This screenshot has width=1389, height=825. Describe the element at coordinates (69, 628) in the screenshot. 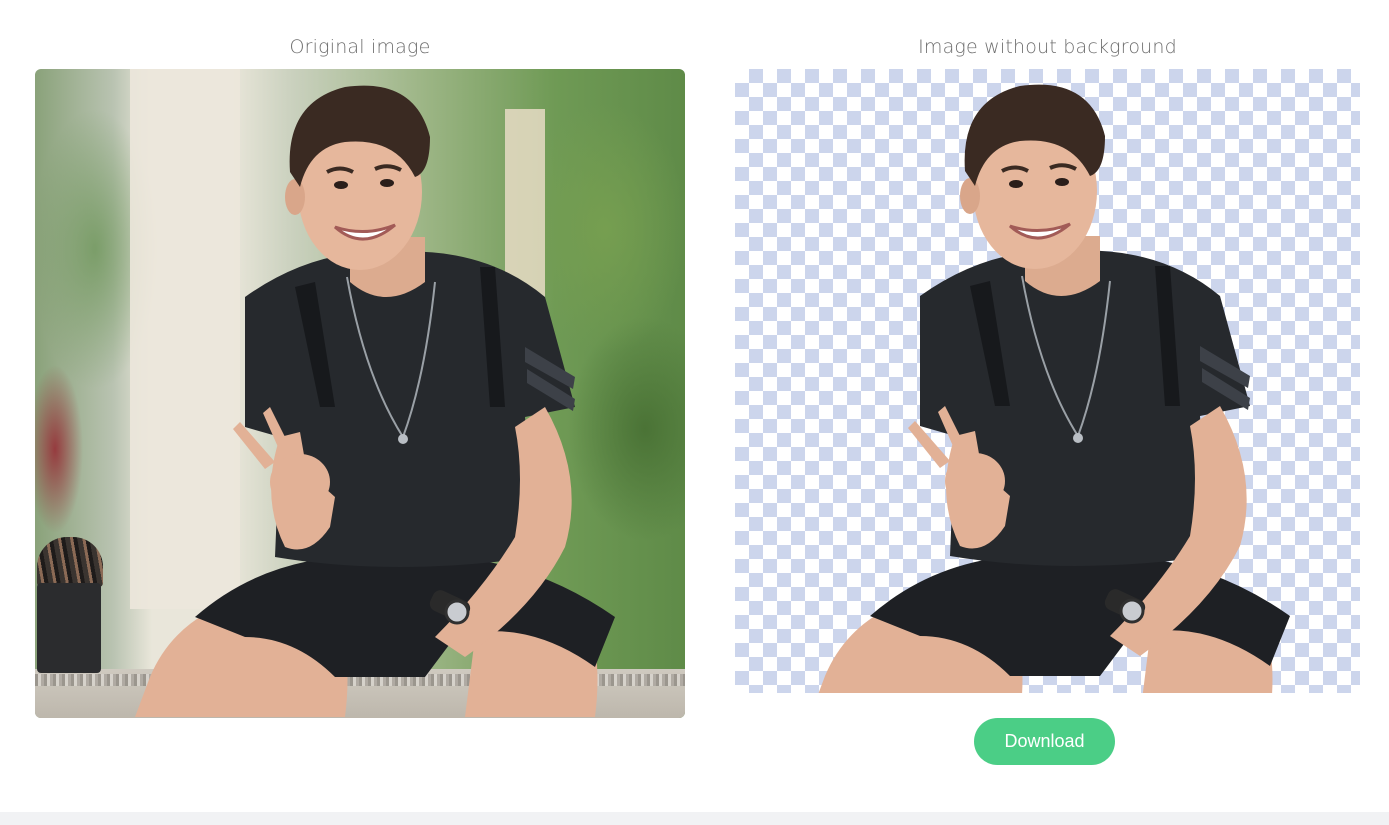

I see `brush-holder` at that location.